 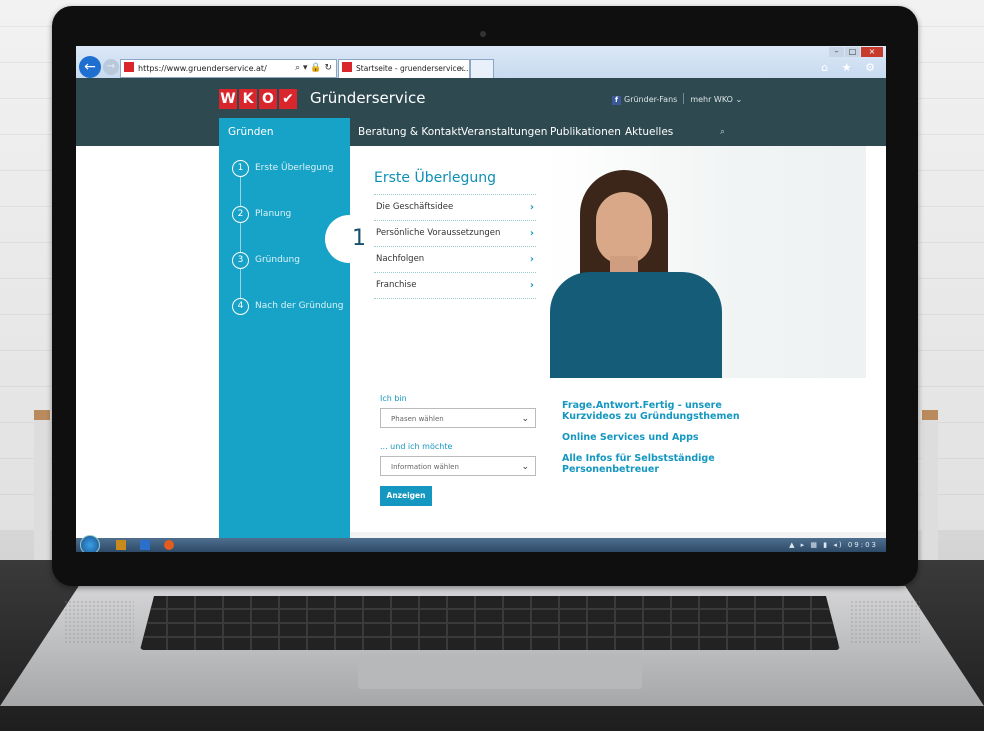 I want to click on nav-item-label: Gründen, so click(x=251, y=132).